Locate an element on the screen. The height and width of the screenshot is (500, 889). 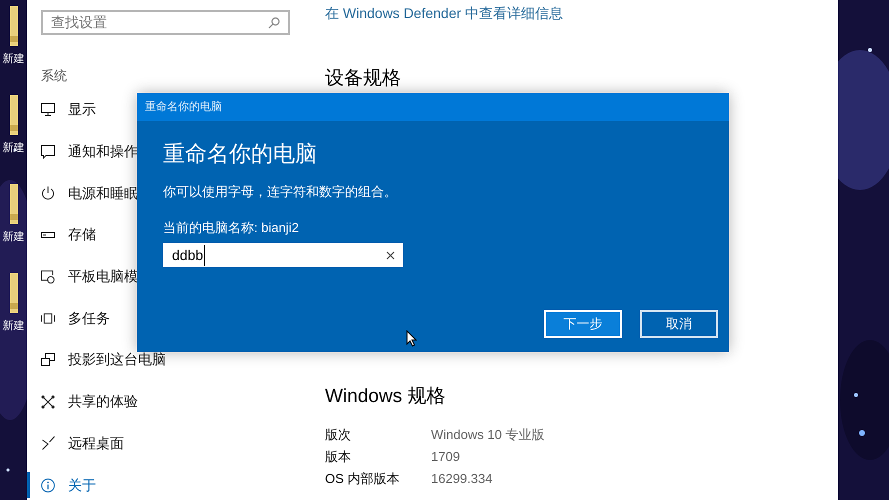
search-field: 查找设置 is located at coordinates (165, 22).